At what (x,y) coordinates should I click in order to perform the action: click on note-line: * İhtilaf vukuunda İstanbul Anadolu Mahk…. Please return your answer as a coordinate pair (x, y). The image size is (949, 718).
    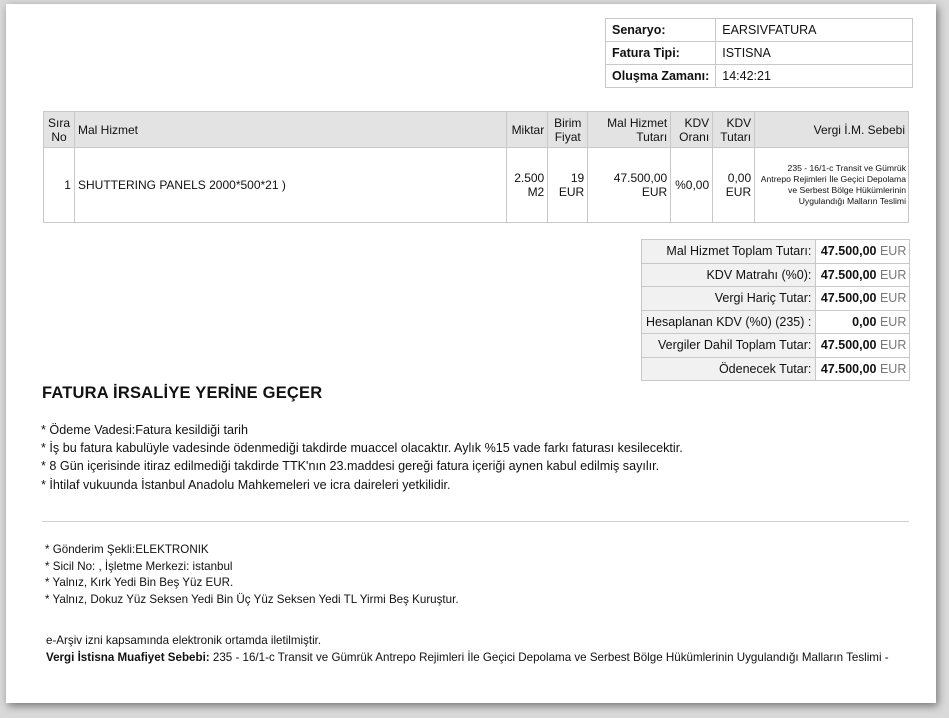
    Looking at the image, I should click on (246, 484).